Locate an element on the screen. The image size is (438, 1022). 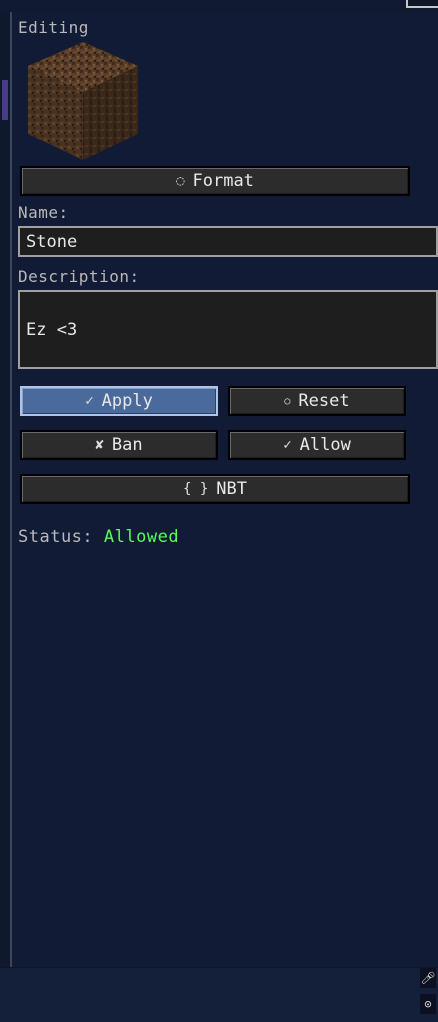
editing-label: Editing is located at coordinates (53, 27).